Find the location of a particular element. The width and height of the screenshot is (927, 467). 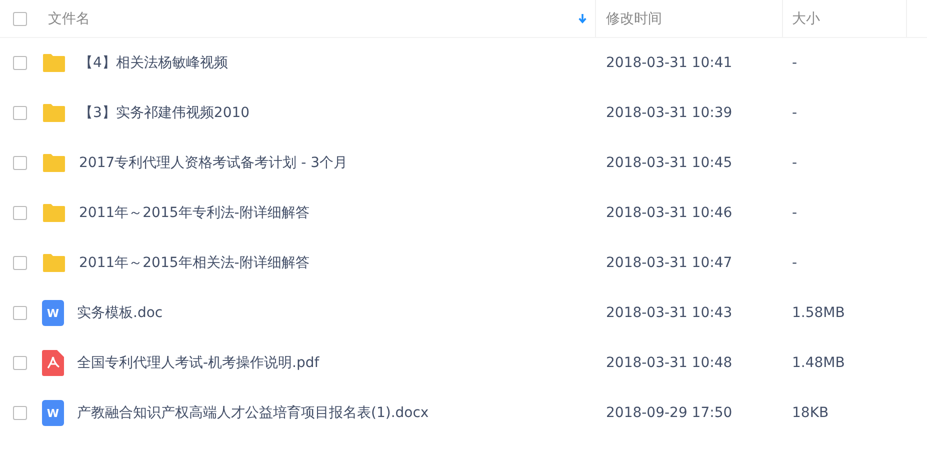

column-header: 文件名 is located at coordinates (318, 18).